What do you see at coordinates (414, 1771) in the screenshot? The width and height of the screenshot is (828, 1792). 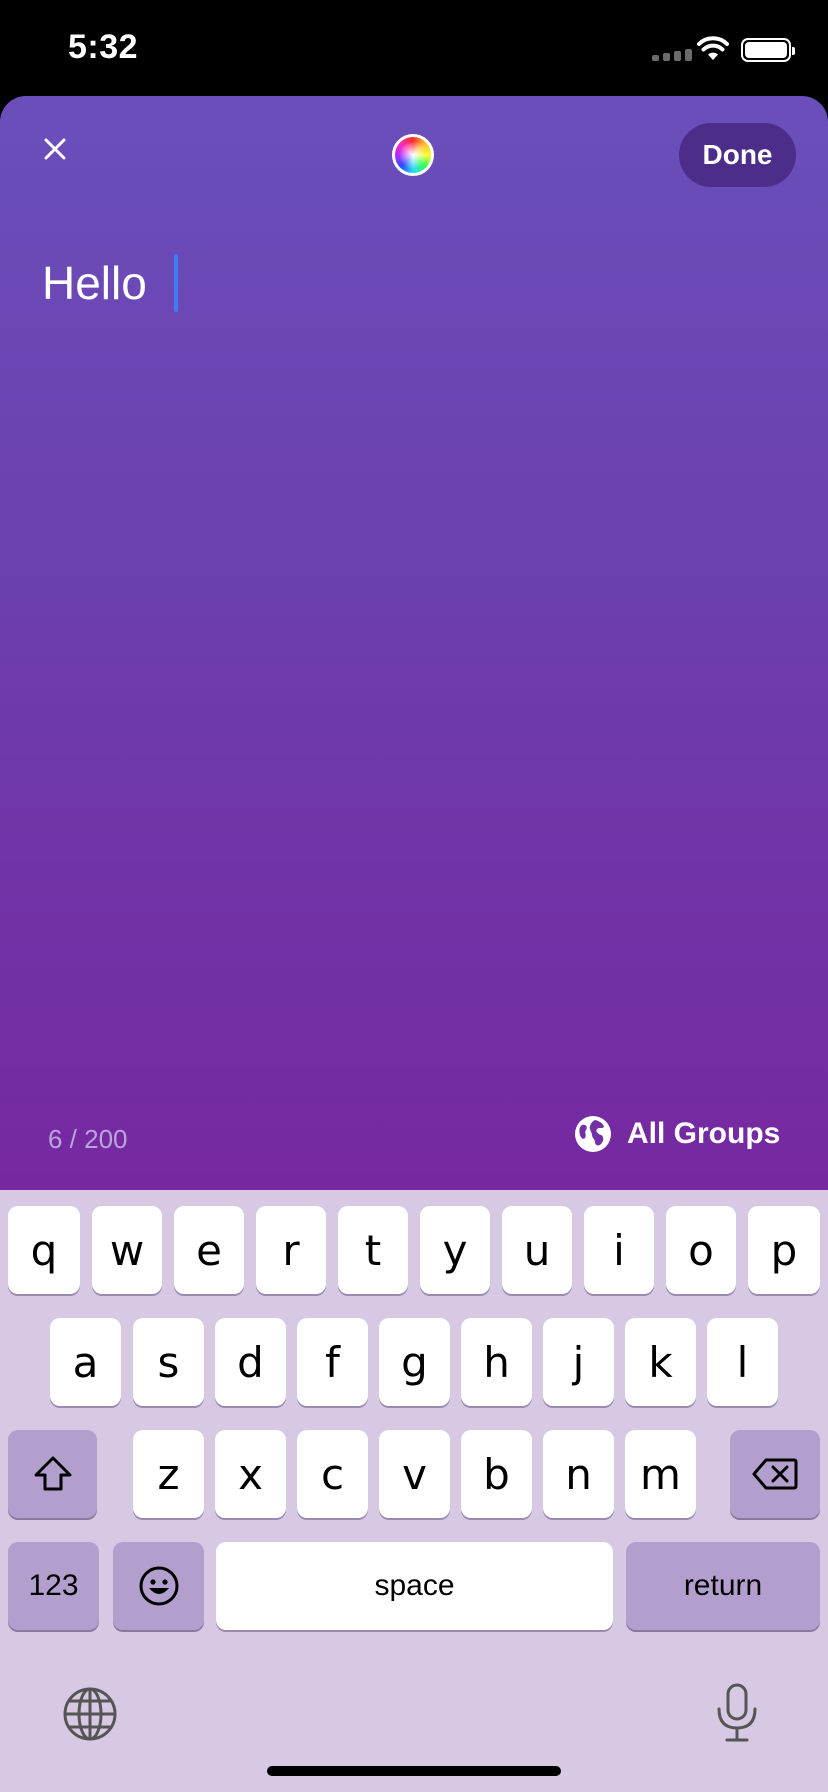 I see `home-indicator` at bounding box center [414, 1771].